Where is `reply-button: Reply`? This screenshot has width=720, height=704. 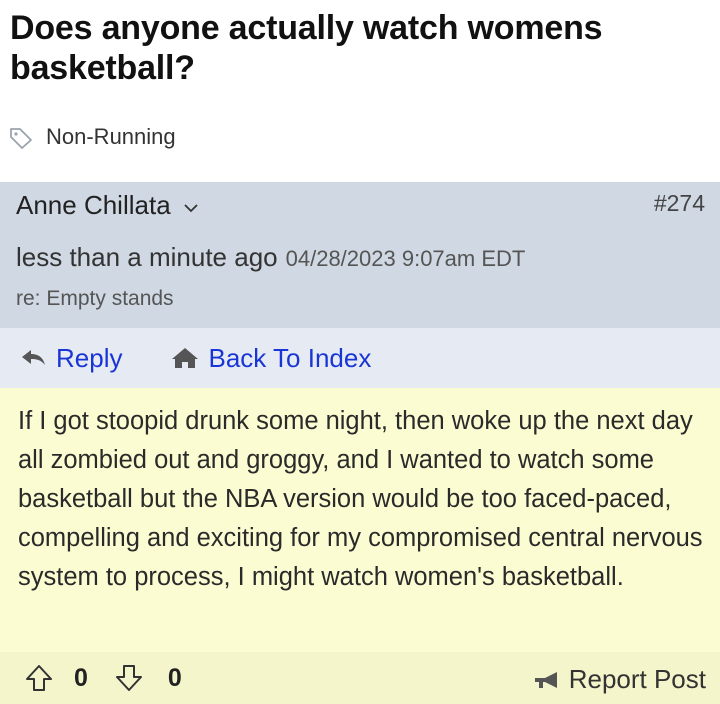
reply-button: Reply is located at coordinates (71, 358).